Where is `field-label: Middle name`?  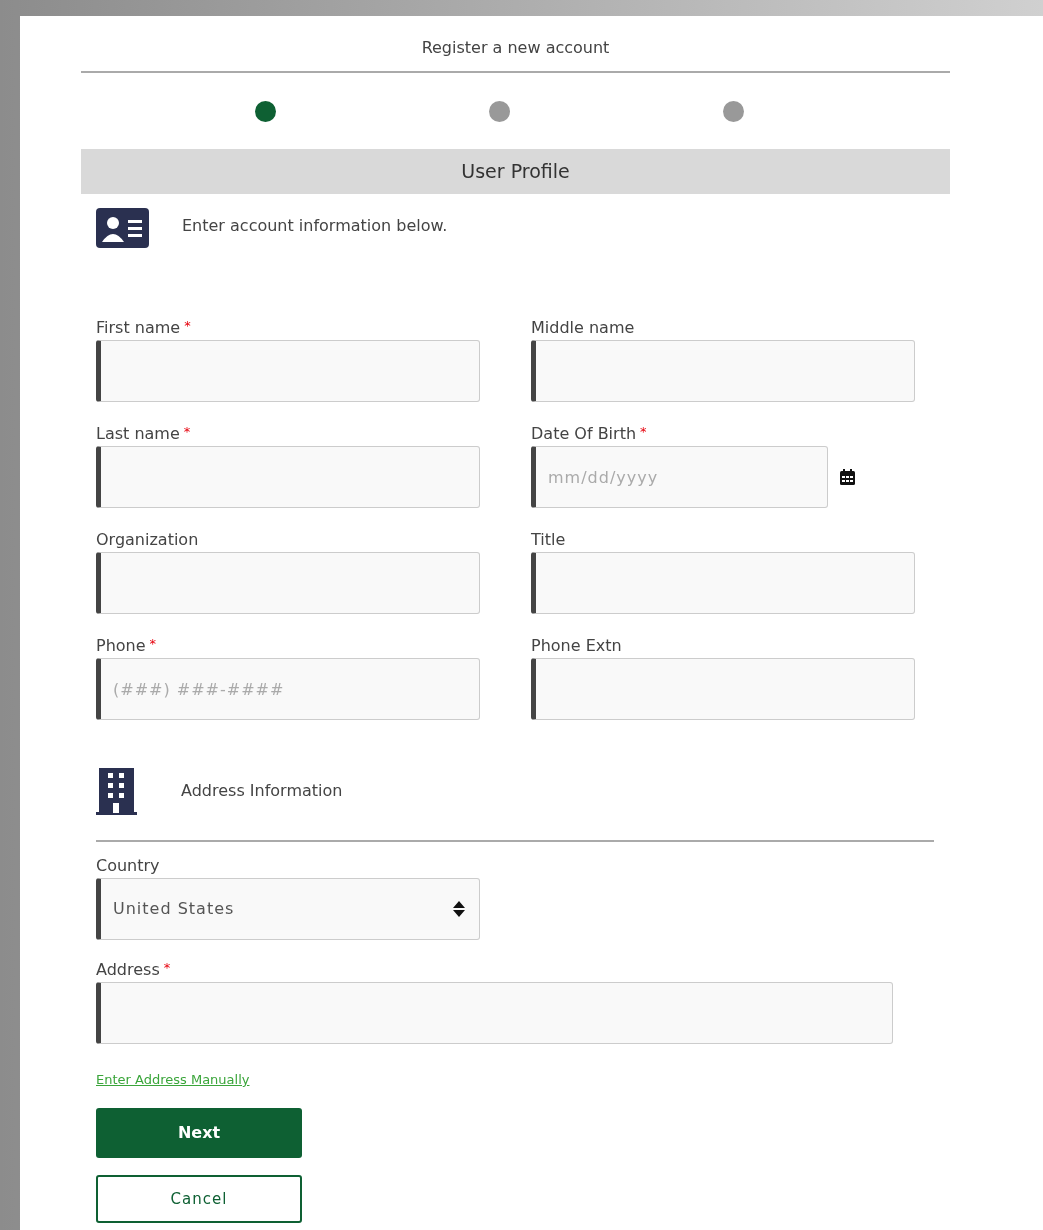
field-label: Middle name is located at coordinates (583, 327).